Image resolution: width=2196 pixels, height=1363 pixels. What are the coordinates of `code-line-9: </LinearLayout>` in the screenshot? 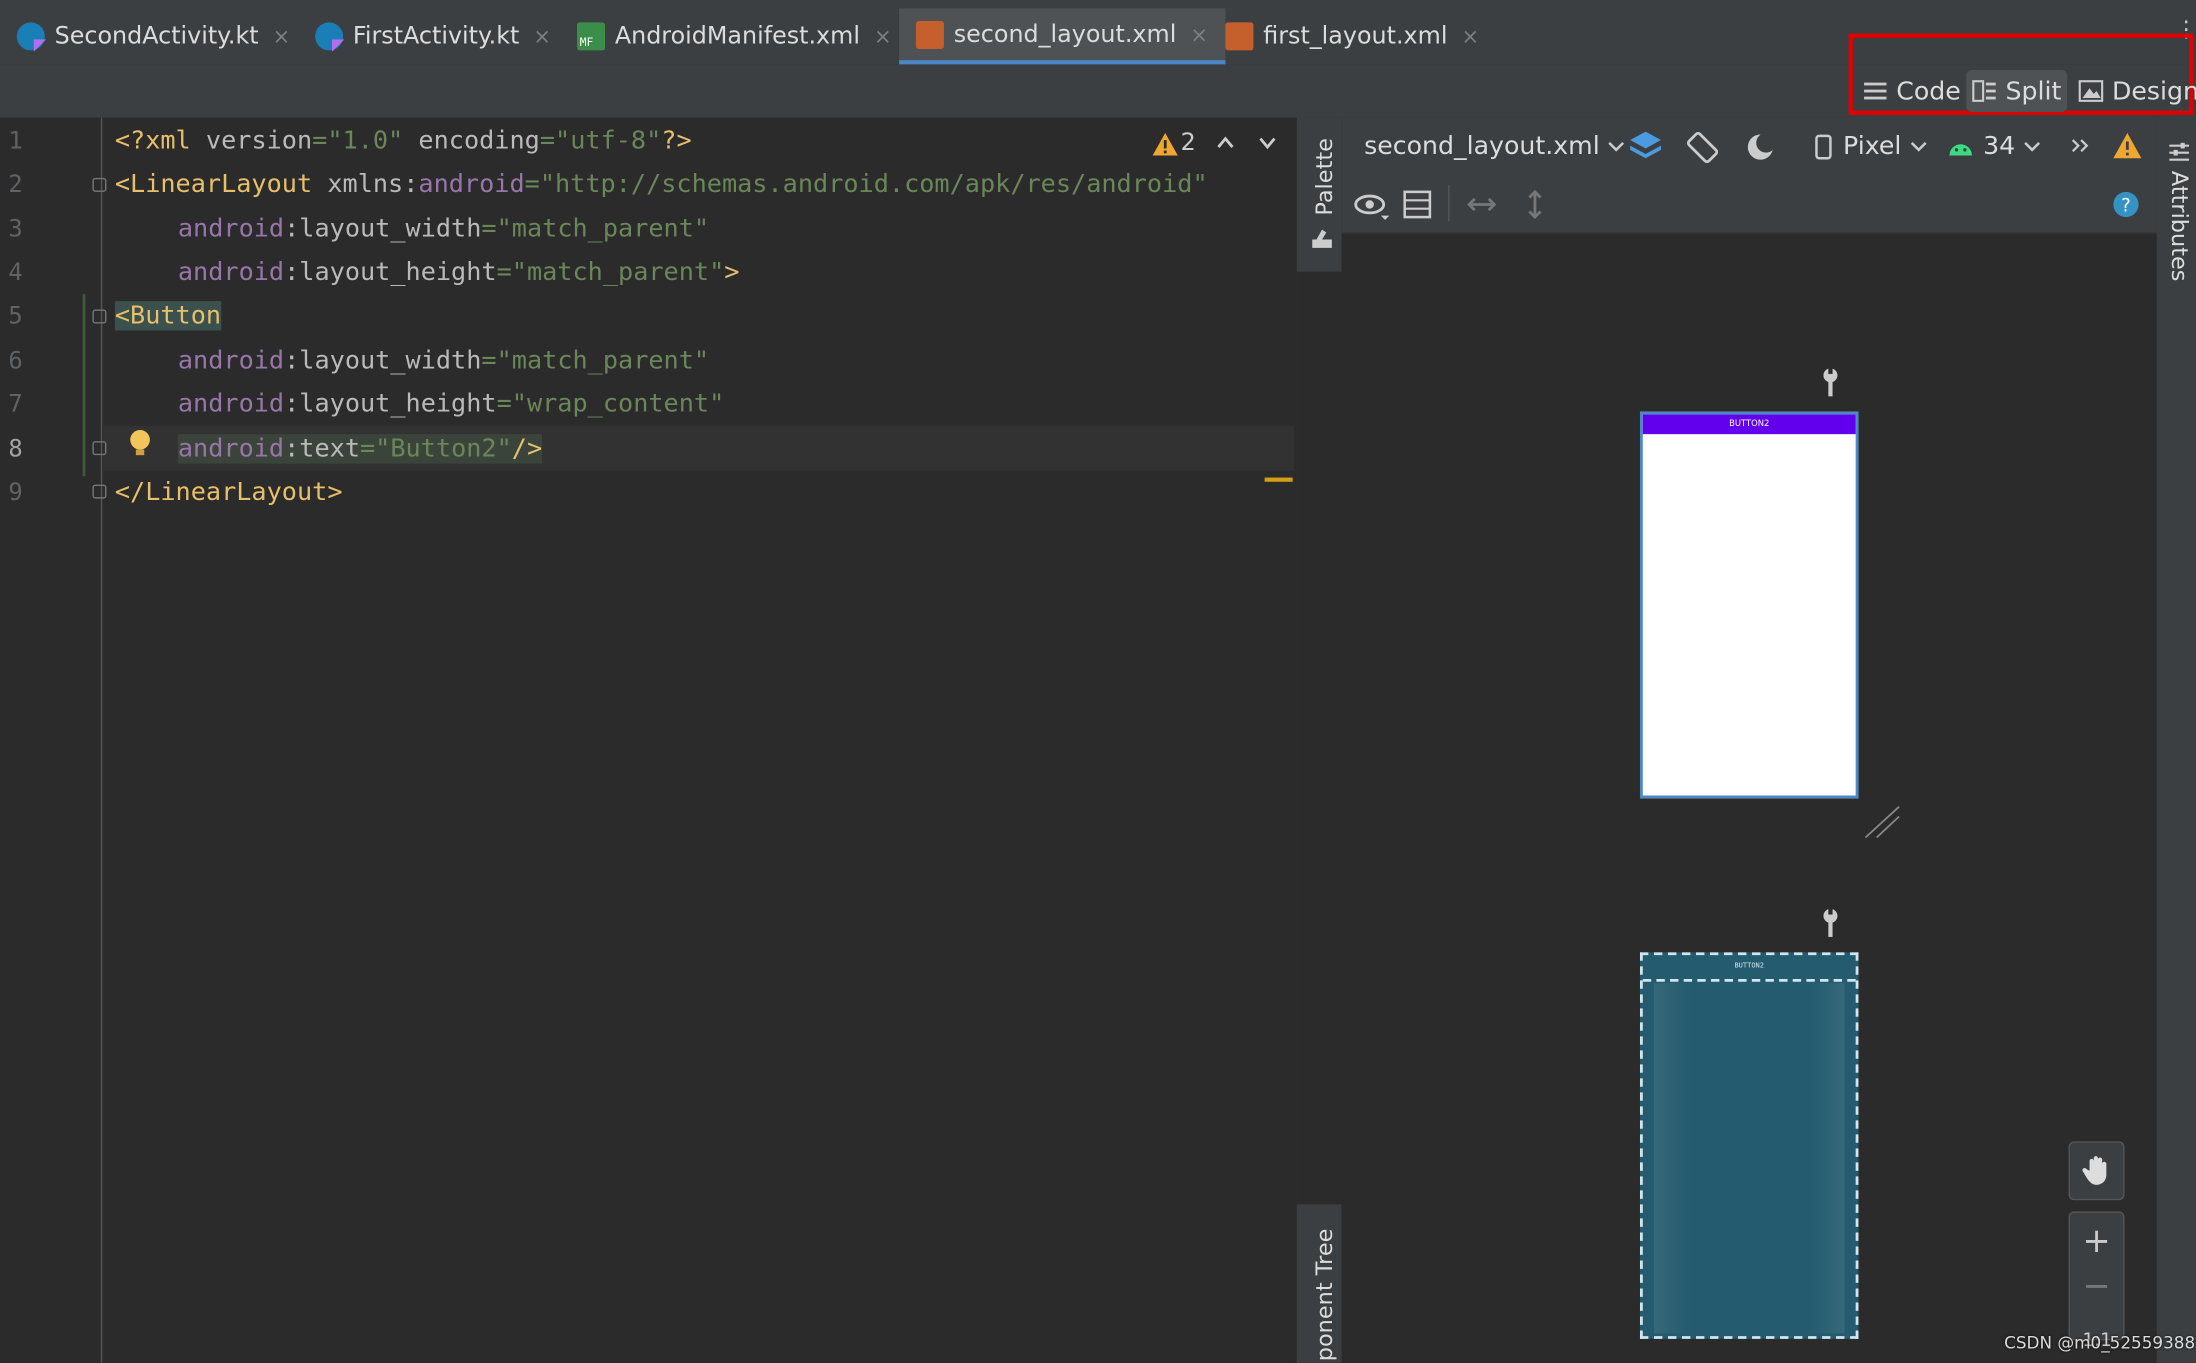 It's located at (229, 492).